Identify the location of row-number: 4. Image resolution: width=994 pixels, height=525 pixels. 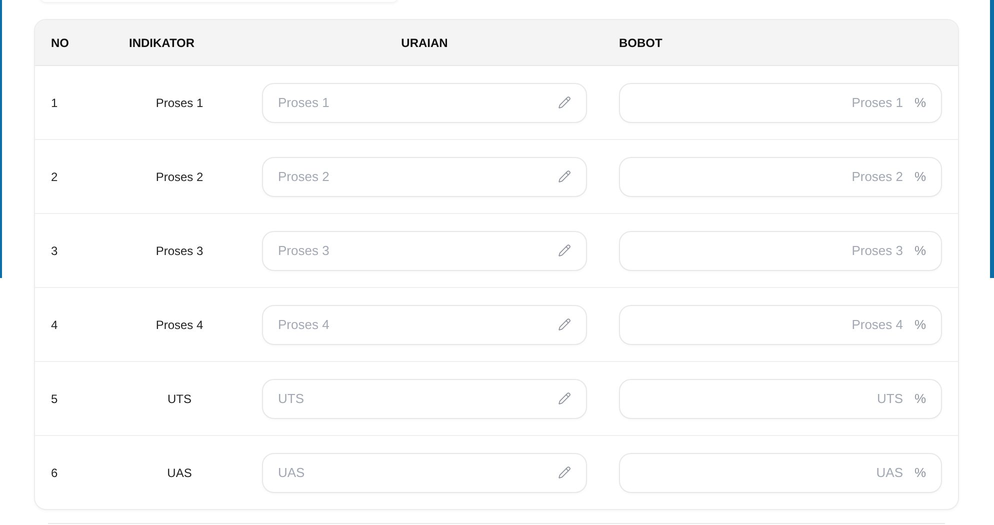
(54, 325).